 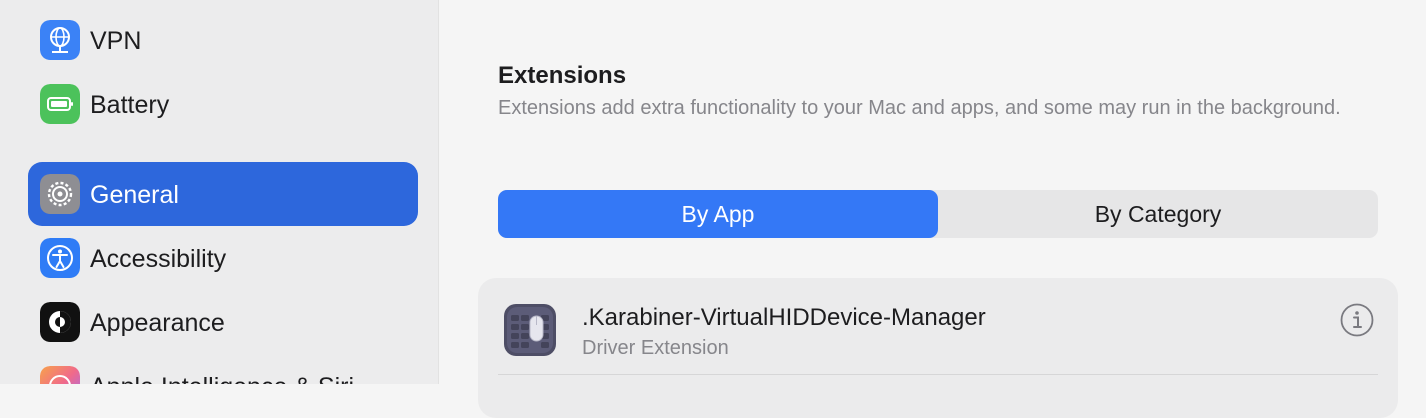 What do you see at coordinates (938, 374) in the screenshot?
I see `row-divider` at bounding box center [938, 374].